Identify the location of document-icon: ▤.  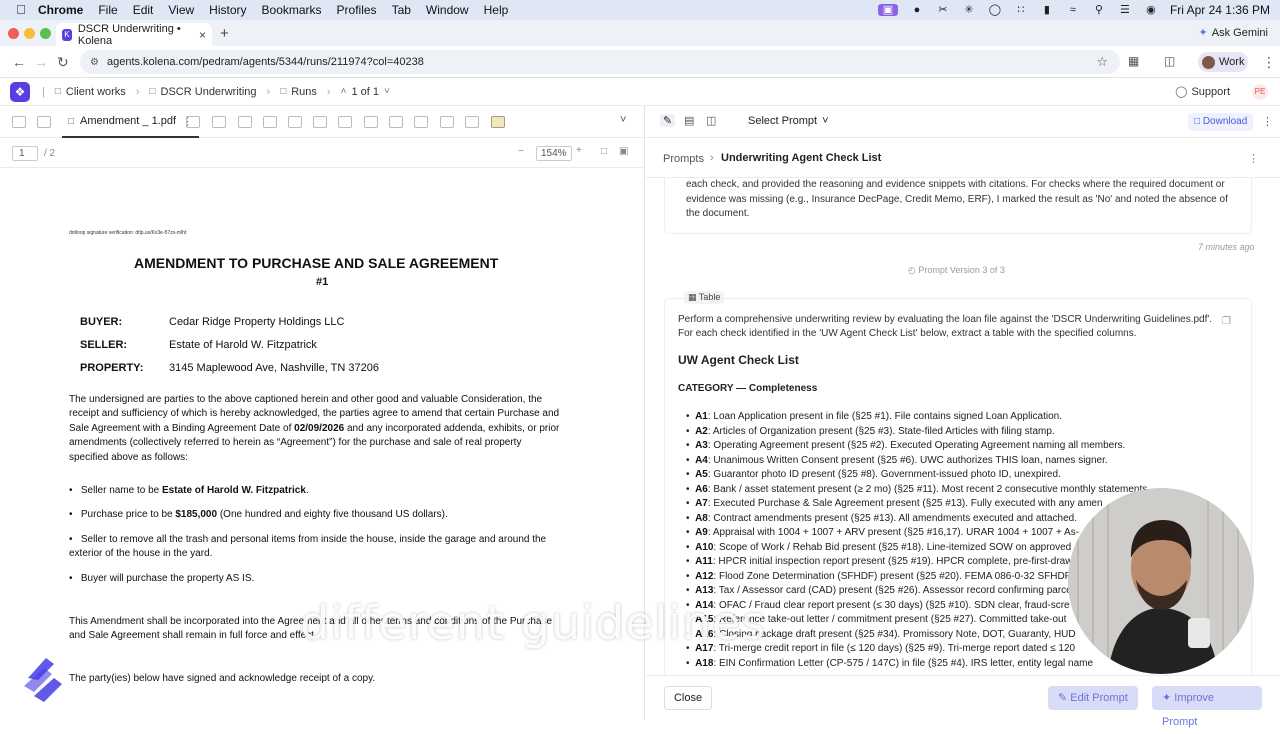
(689, 120).